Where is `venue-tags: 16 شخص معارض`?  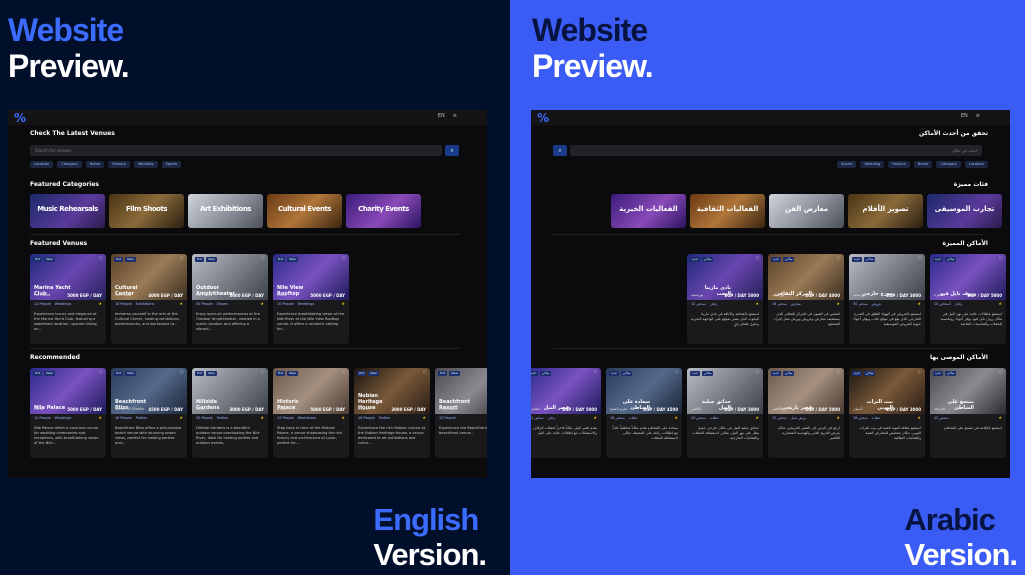 venue-tags: 16 شخص معارض is located at coordinates (786, 304).